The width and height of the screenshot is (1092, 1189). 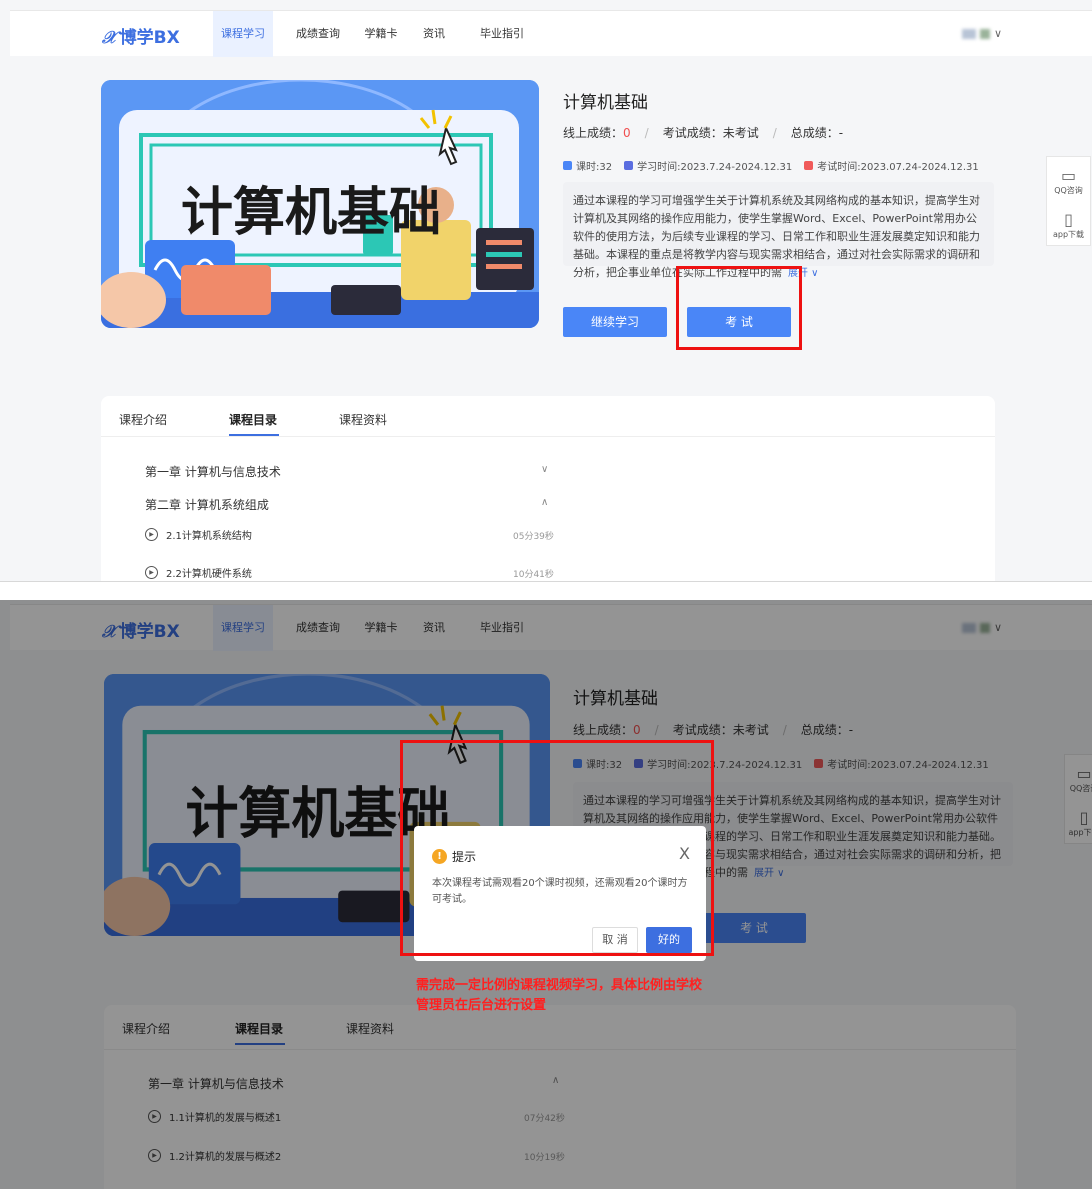 I want to click on lesson-name: 2.2计算机硬件系统, so click(x=209, y=574).